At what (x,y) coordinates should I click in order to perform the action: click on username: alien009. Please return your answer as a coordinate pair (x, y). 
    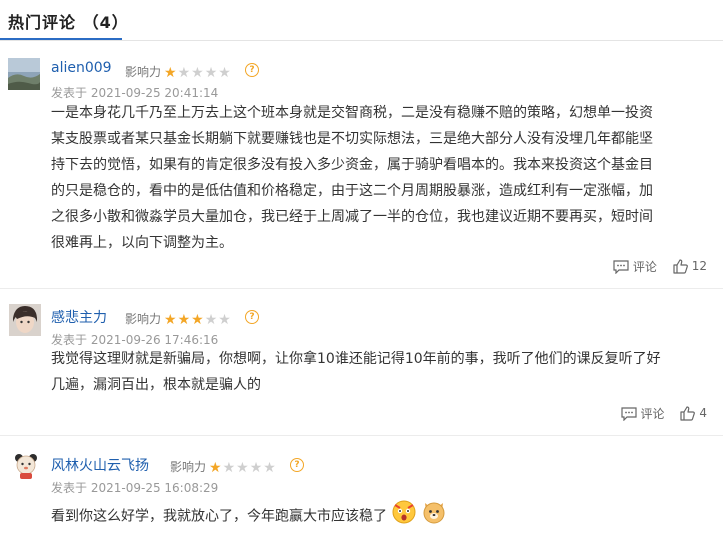
    Looking at the image, I should click on (81, 68).